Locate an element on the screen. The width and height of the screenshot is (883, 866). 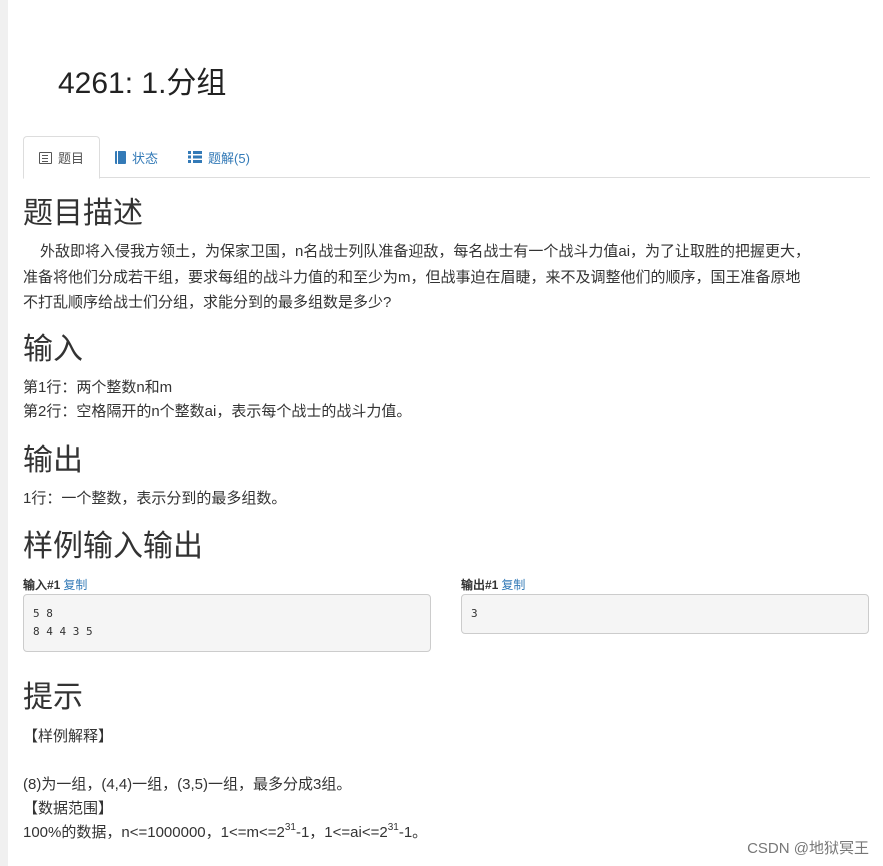
input-heading: 输入 is located at coordinates (53, 349).